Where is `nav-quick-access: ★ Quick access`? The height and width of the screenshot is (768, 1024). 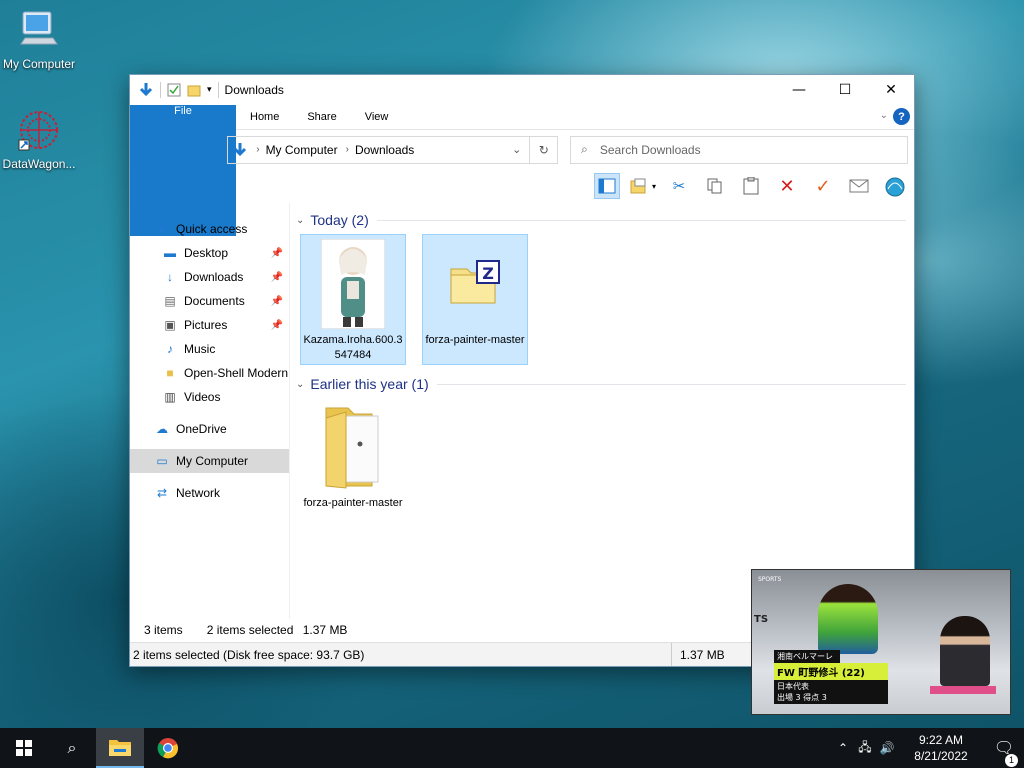 nav-quick-access: ★ Quick access is located at coordinates (209, 229).